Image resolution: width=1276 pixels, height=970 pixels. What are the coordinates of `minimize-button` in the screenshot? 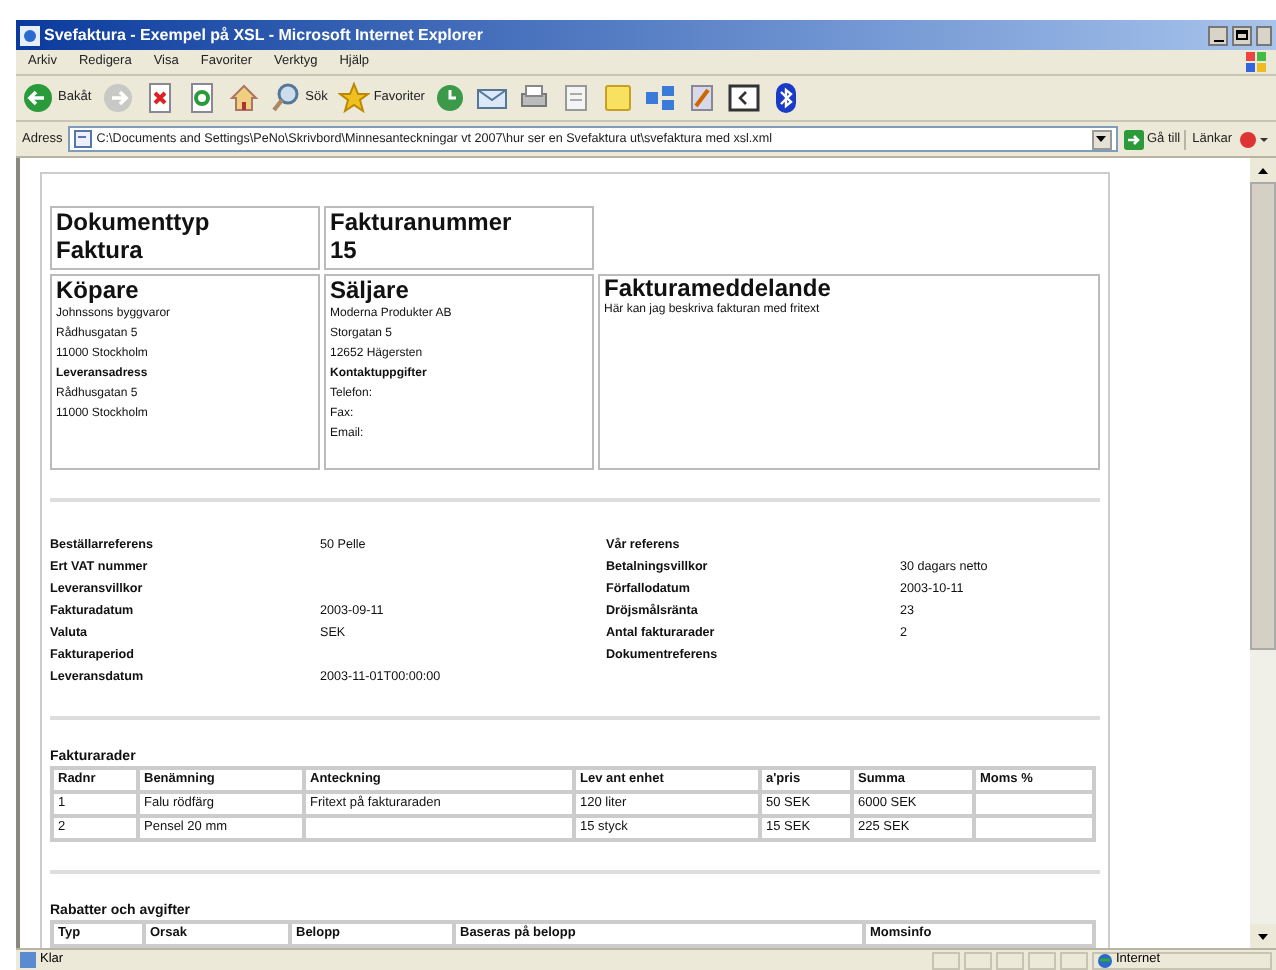 It's located at (1218, 35).